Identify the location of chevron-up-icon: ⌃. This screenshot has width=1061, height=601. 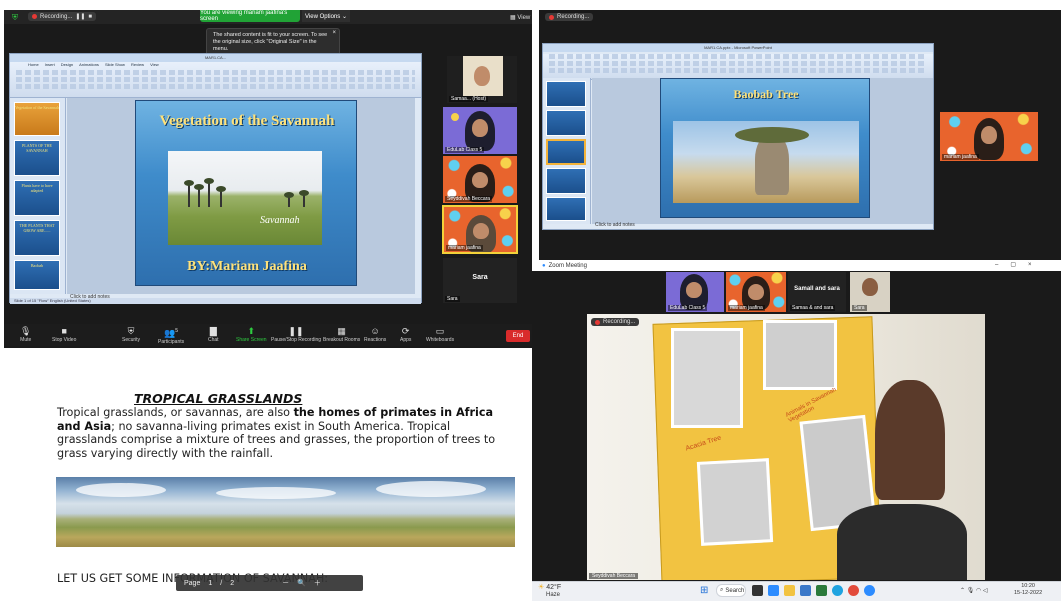
(962, 591).